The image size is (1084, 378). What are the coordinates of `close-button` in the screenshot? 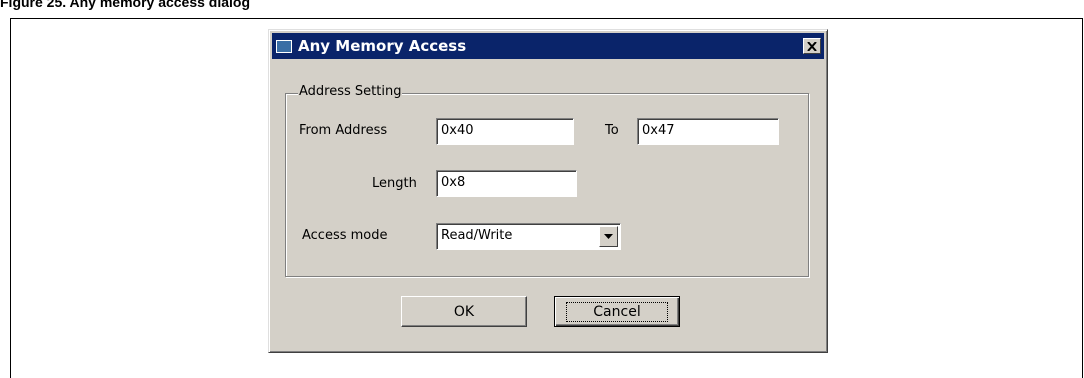 It's located at (812, 46).